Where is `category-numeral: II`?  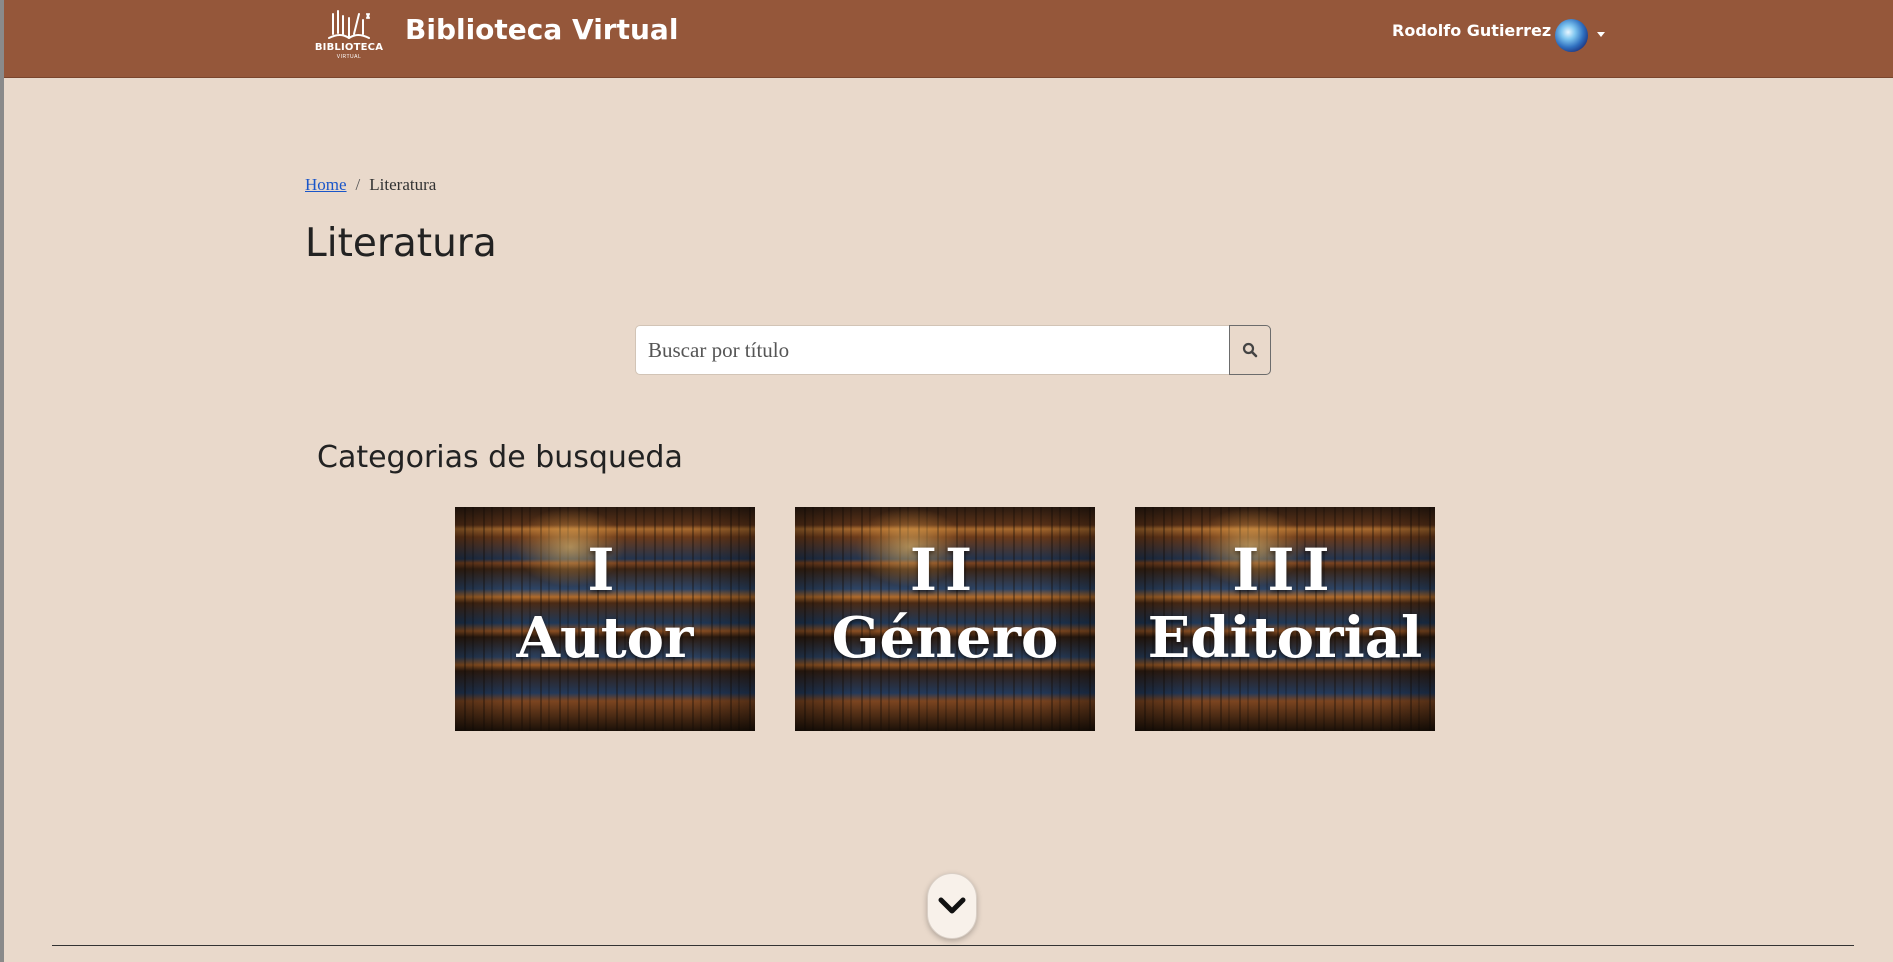 category-numeral: II is located at coordinates (945, 570).